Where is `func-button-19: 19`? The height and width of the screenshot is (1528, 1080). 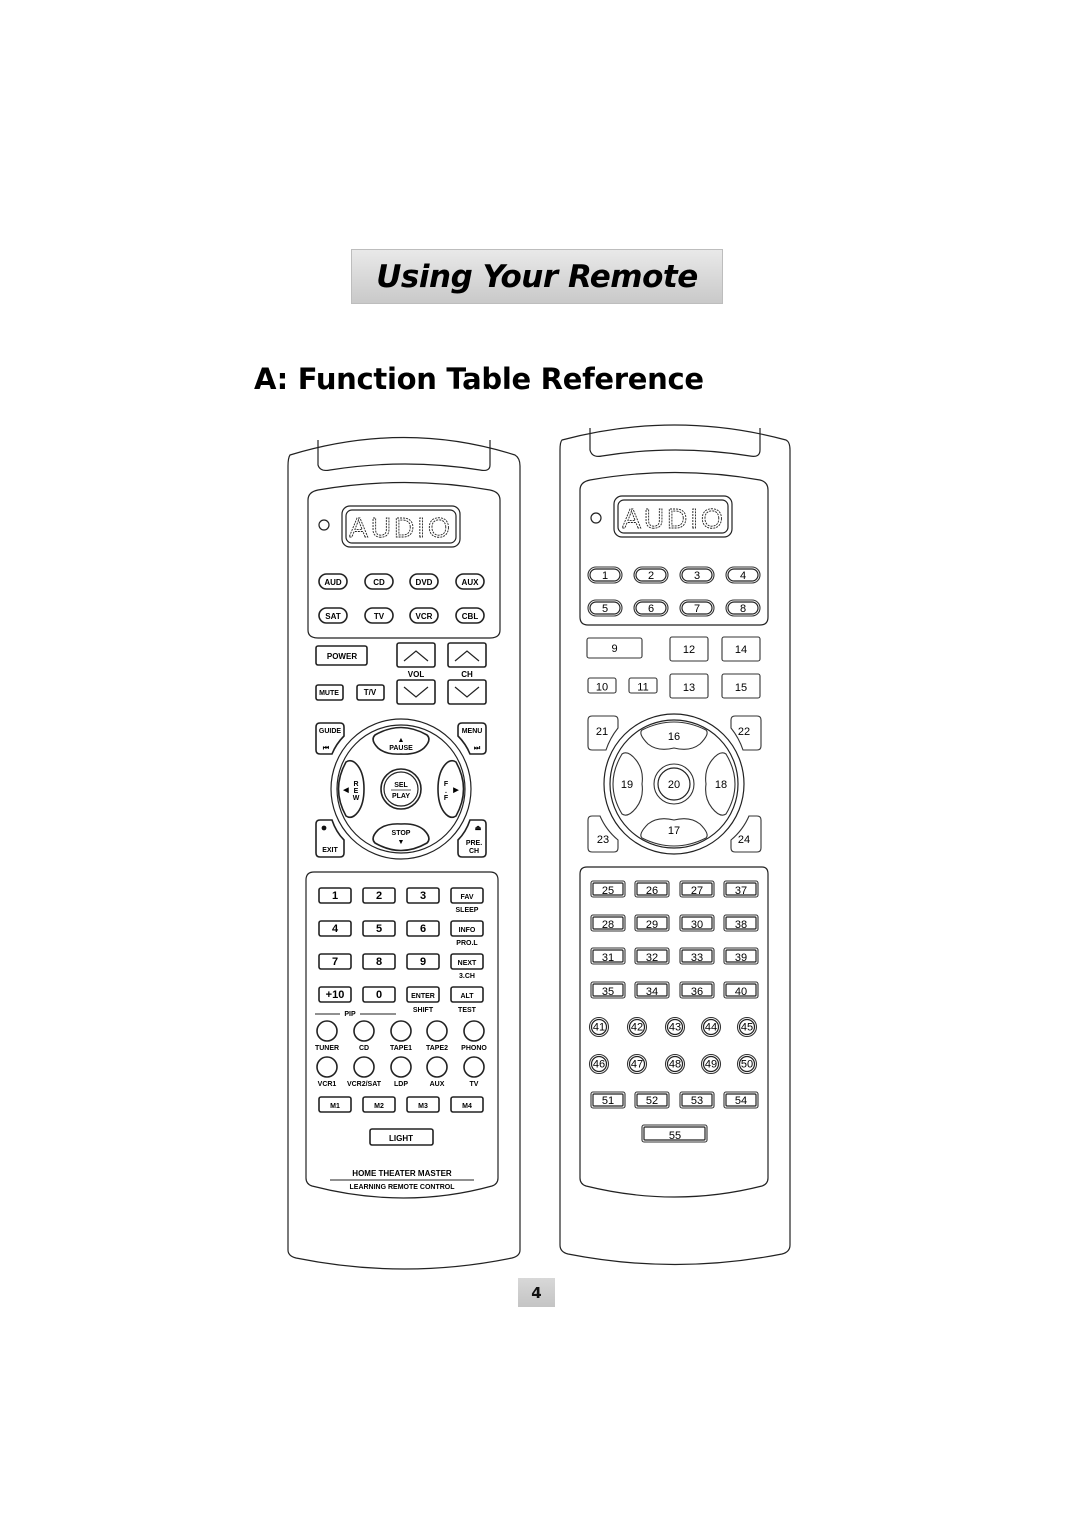
func-button-19: 19 is located at coordinates (627, 784).